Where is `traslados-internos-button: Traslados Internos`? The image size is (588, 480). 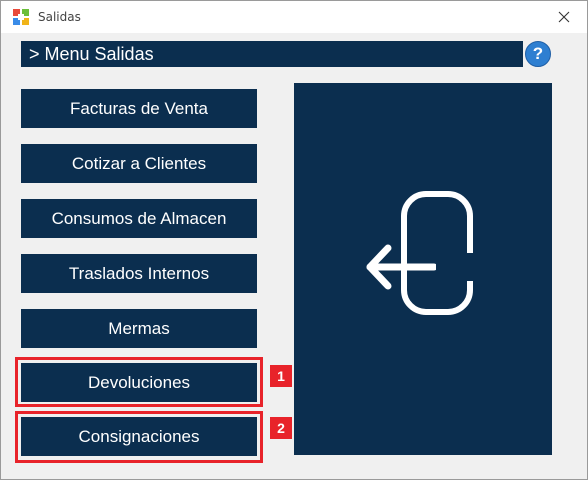 traslados-internos-button: Traslados Internos is located at coordinates (139, 273).